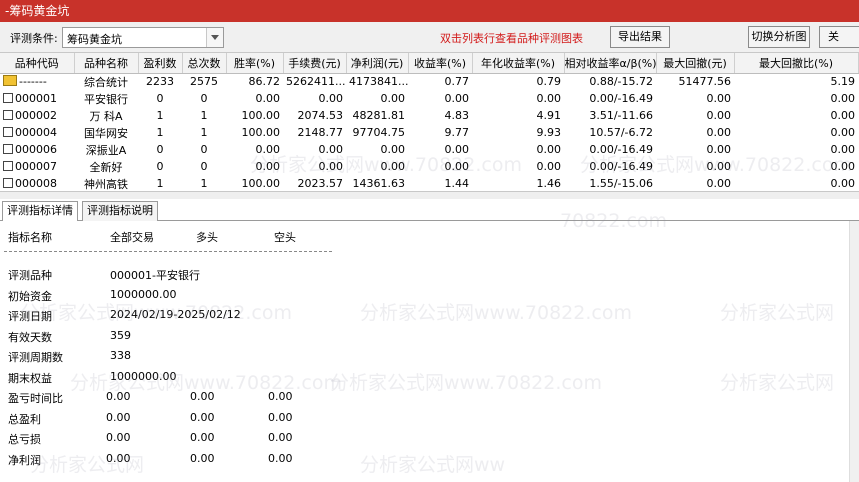  Describe the element at coordinates (30, 378) in the screenshot. I see `metric-label: 期末权益` at that location.